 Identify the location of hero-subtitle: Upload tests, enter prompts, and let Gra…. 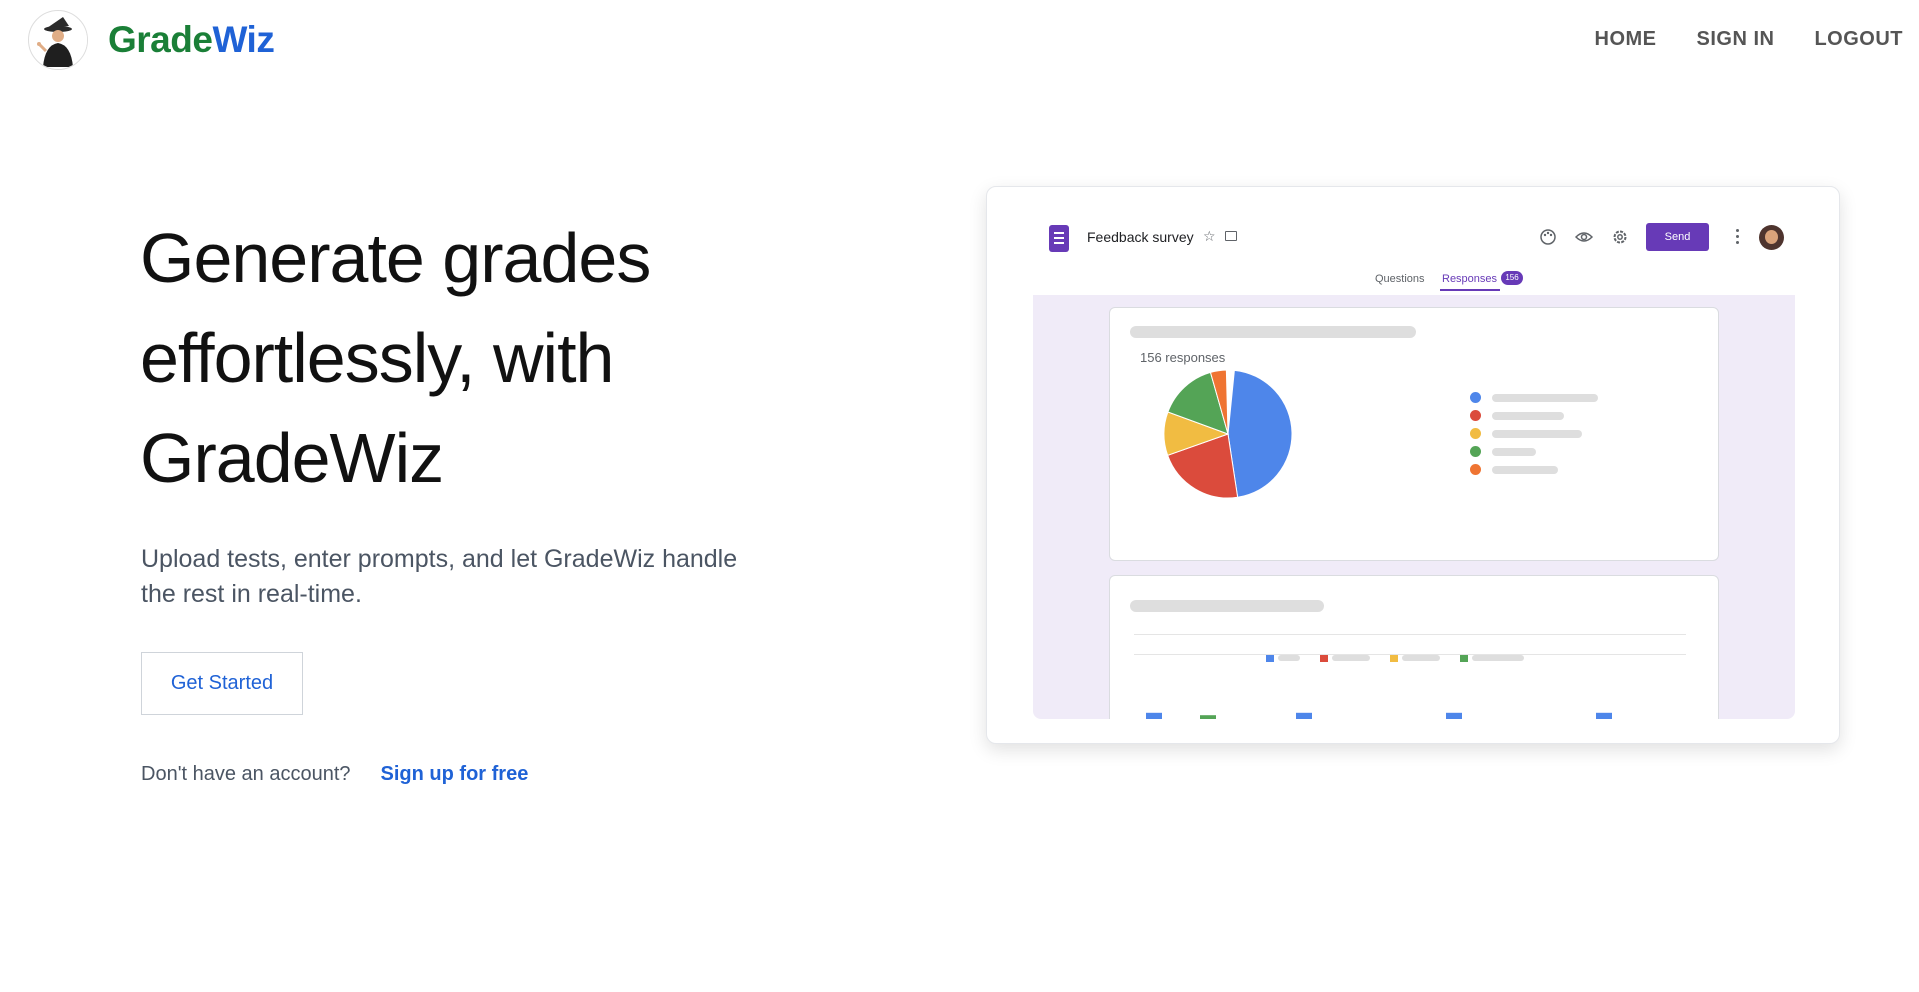
(439, 576).